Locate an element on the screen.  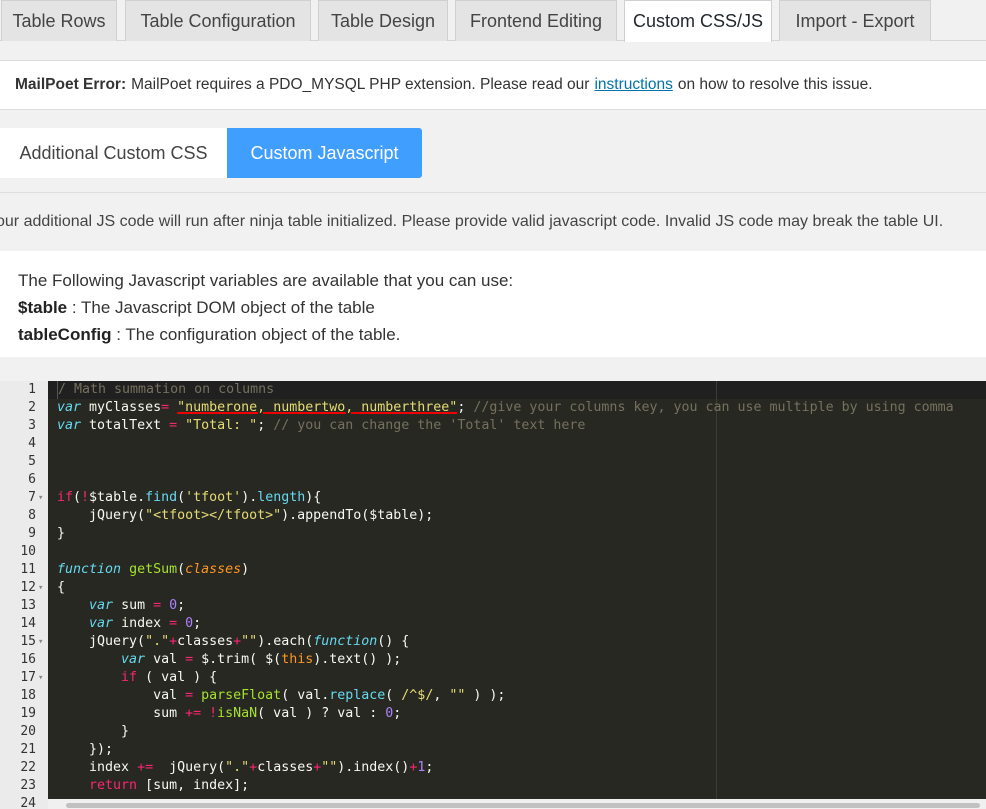
variable-table-desc: : The Javascript DOM object of the table is located at coordinates (221, 307).